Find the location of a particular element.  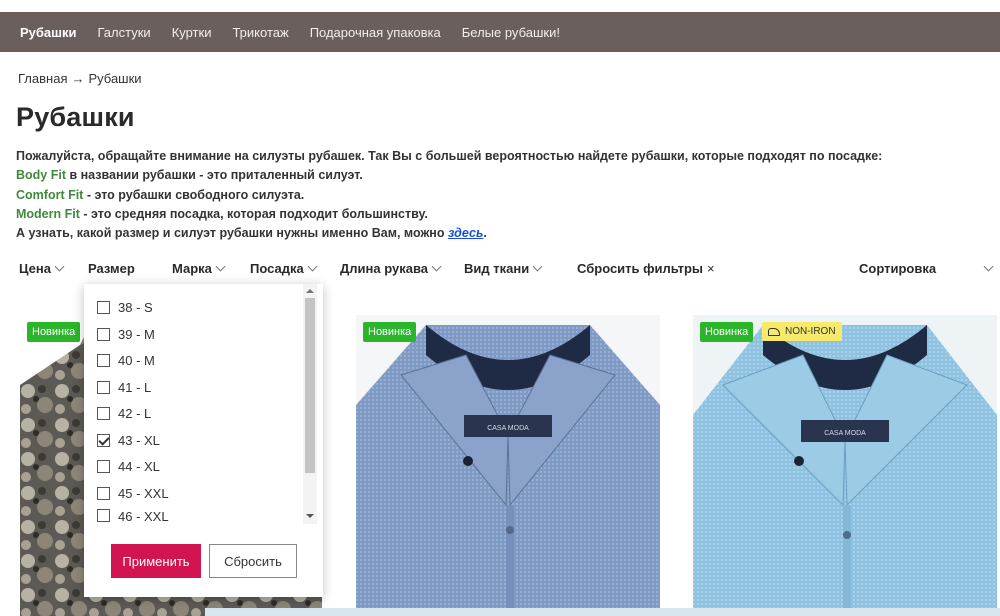

nav-item-shirts: Рубашки is located at coordinates (48, 32).